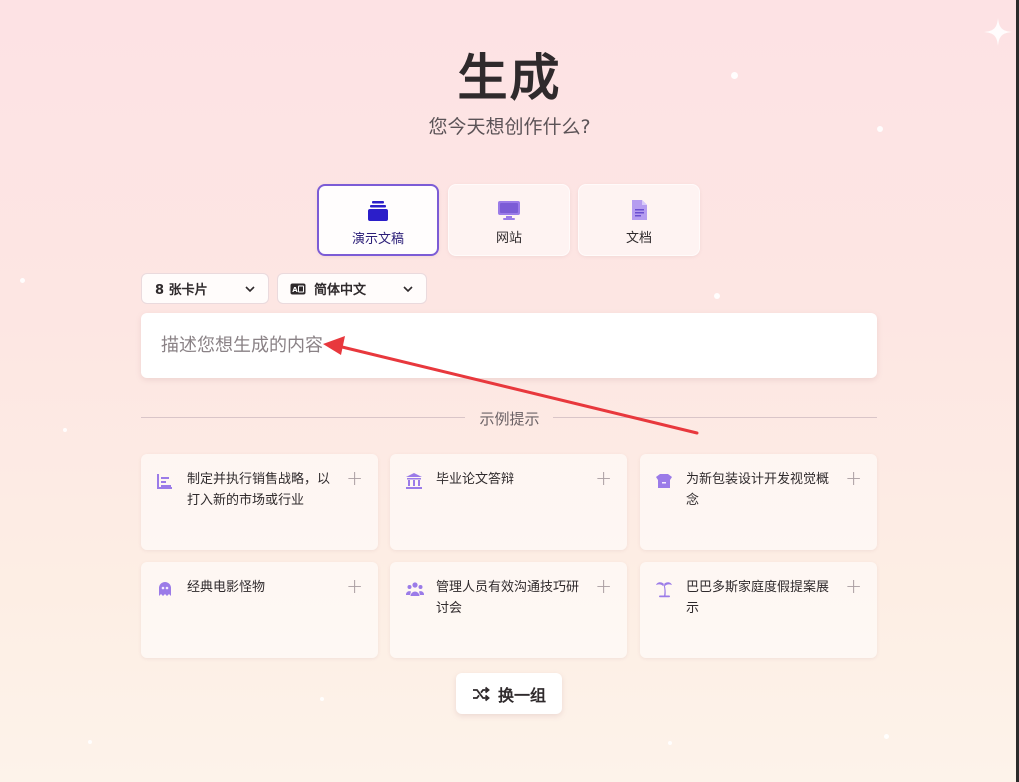  Describe the element at coordinates (165, 589) in the screenshot. I see `ghost-icon` at that location.